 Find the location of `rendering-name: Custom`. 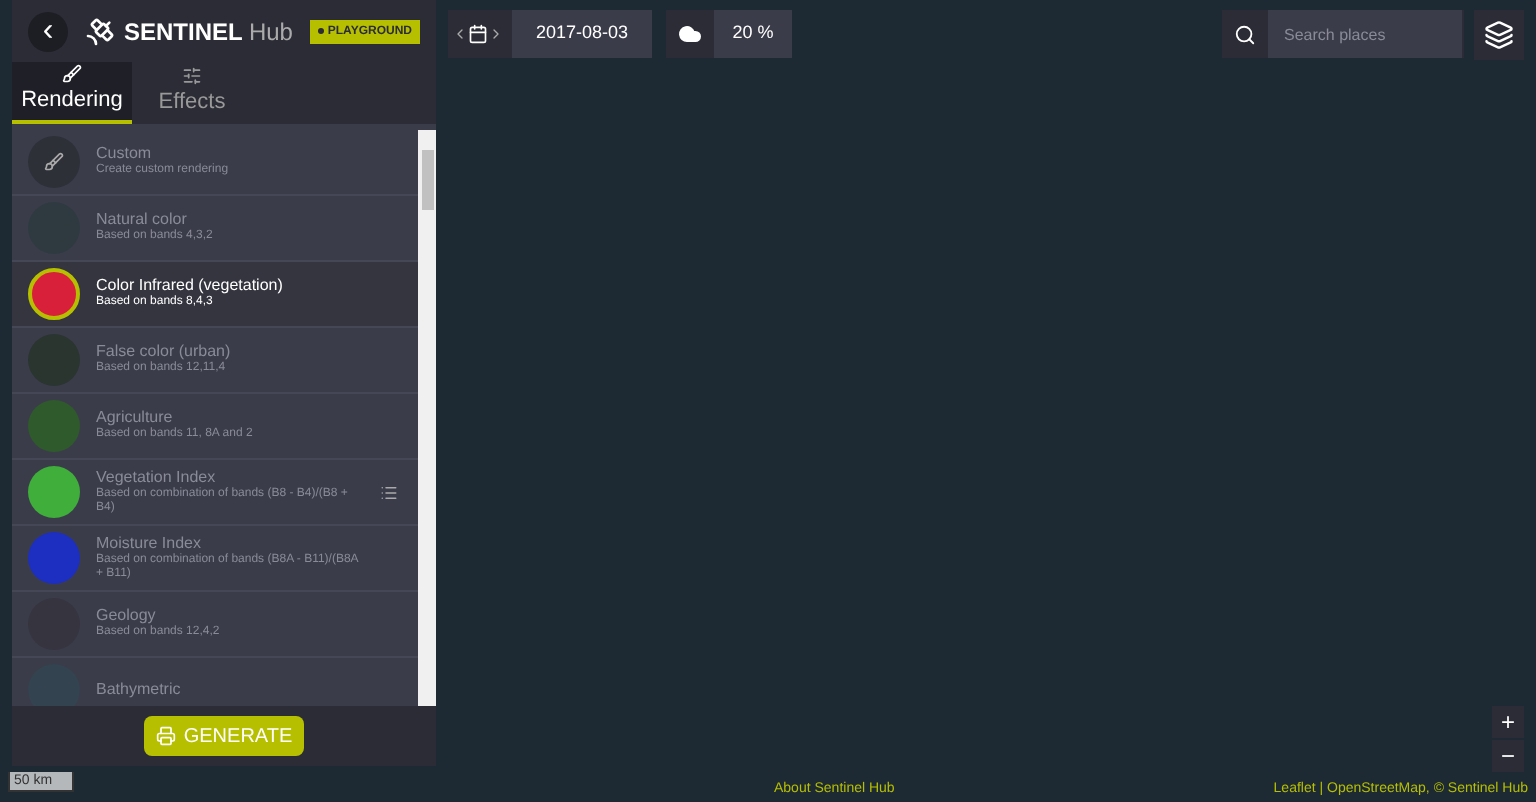

rendering-name: Custom is located at coordinates (125, 153).